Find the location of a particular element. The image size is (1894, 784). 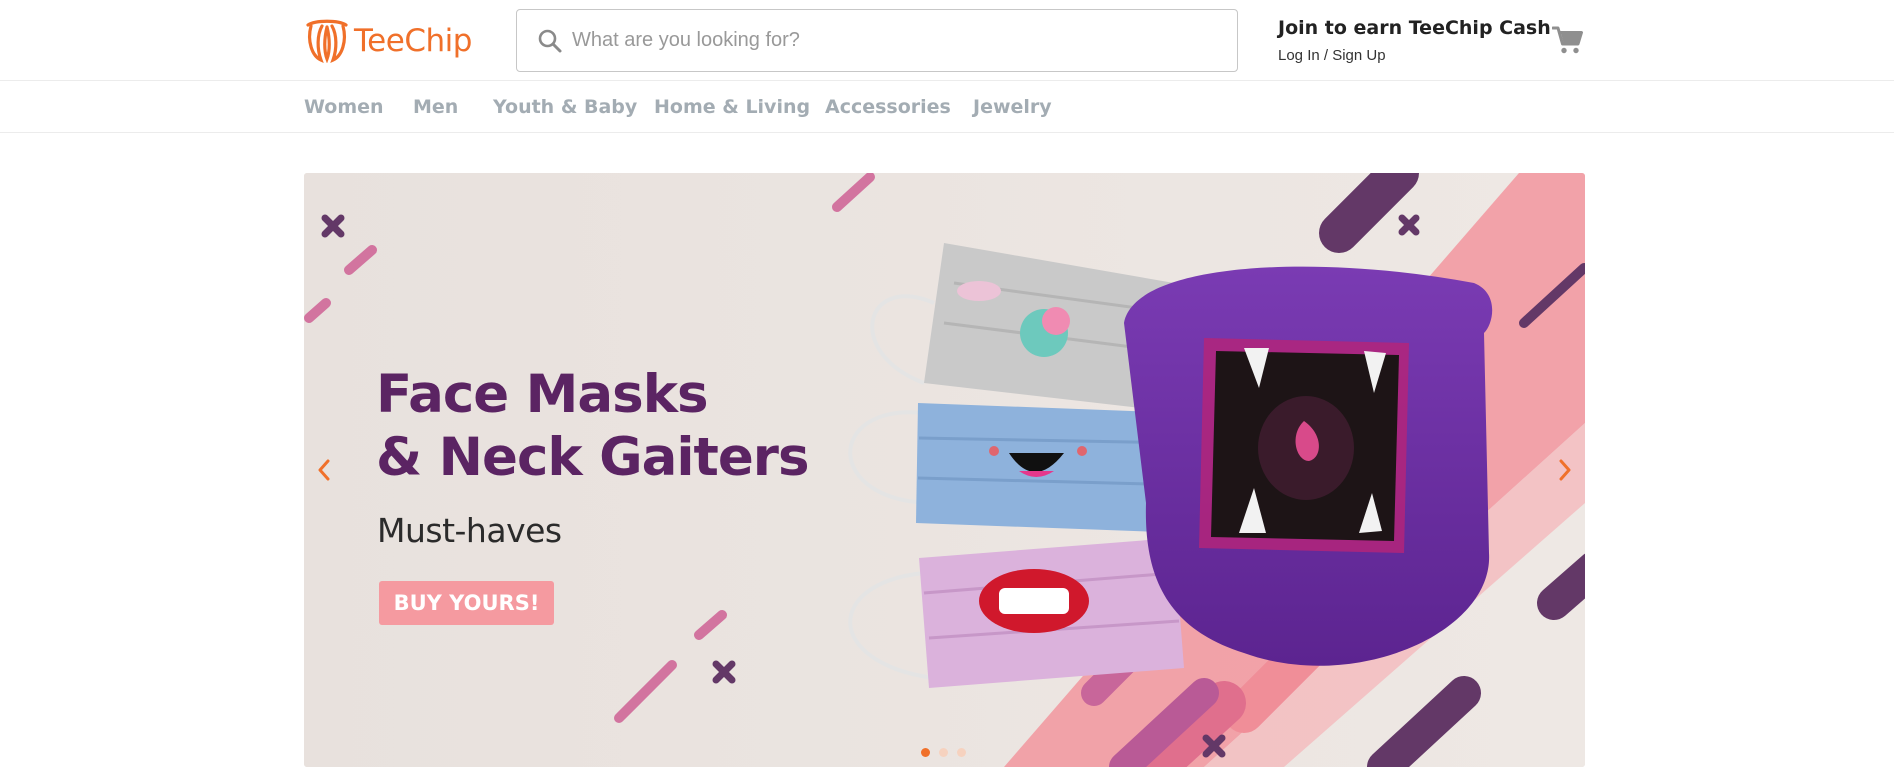

banner-title: Face Masks & Neck Gaiters is located at coordinates (592, 426).